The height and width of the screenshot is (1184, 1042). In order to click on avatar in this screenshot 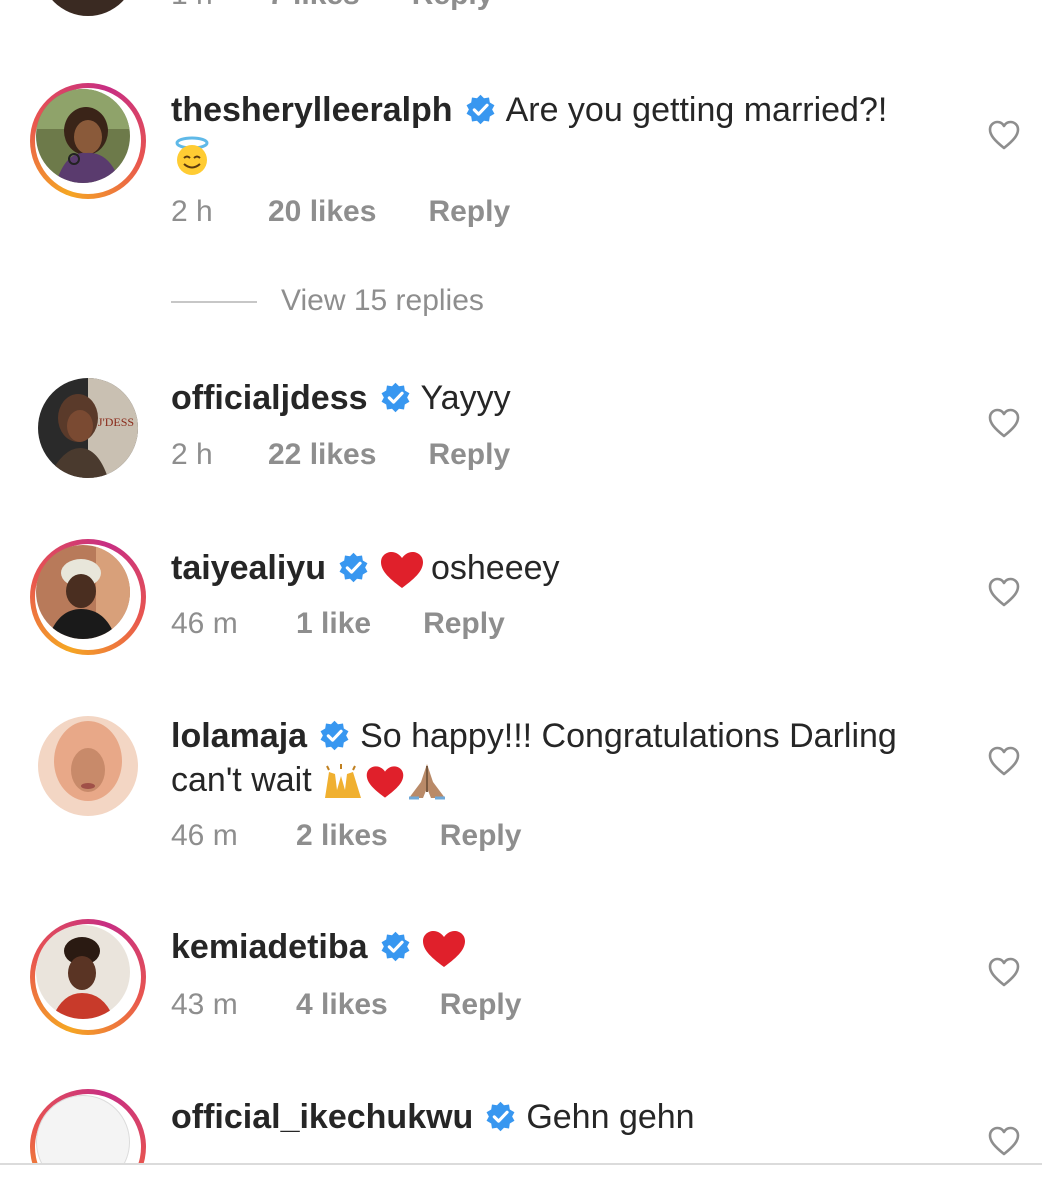, I will do `click(88, 1126)`.